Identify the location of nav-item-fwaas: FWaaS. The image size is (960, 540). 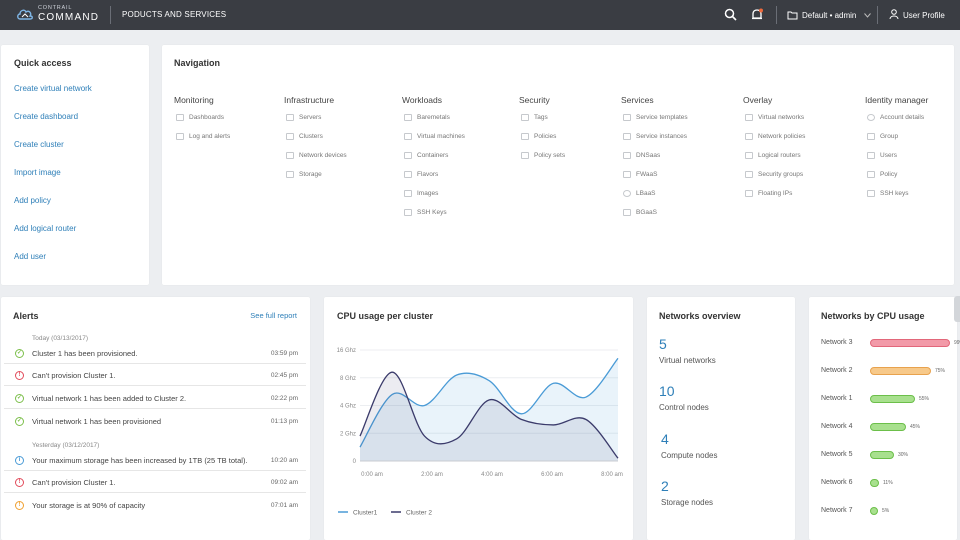
(640, 174).